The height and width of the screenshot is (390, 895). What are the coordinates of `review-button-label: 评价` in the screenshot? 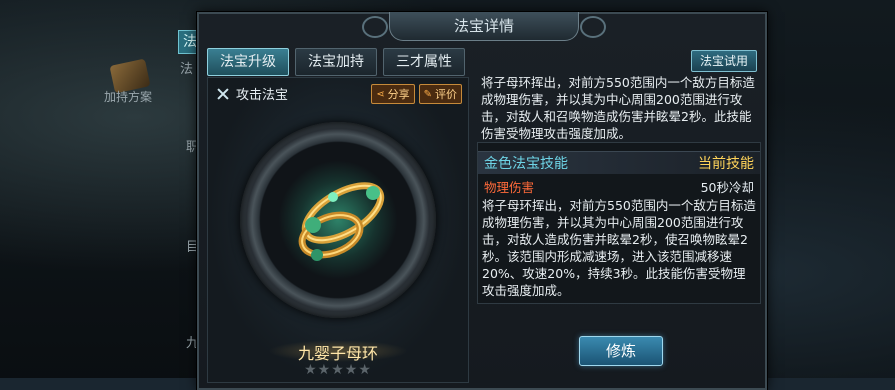 It's located at (446, 94).